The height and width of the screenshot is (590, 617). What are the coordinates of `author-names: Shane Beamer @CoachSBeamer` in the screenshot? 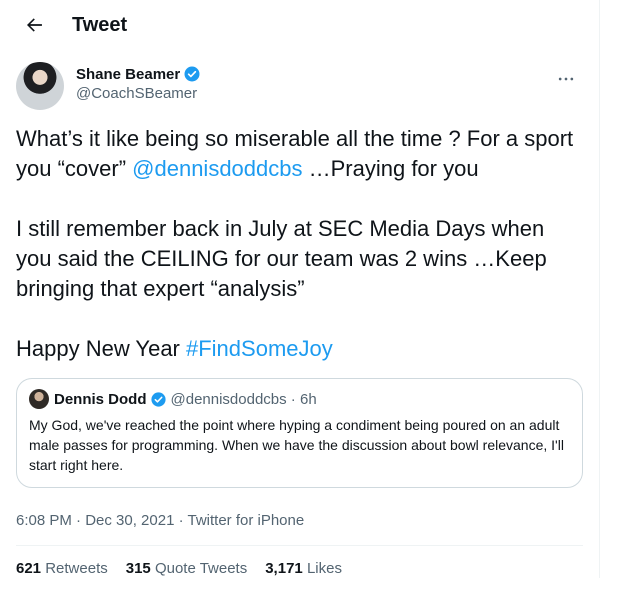 It's located at (138, 86).